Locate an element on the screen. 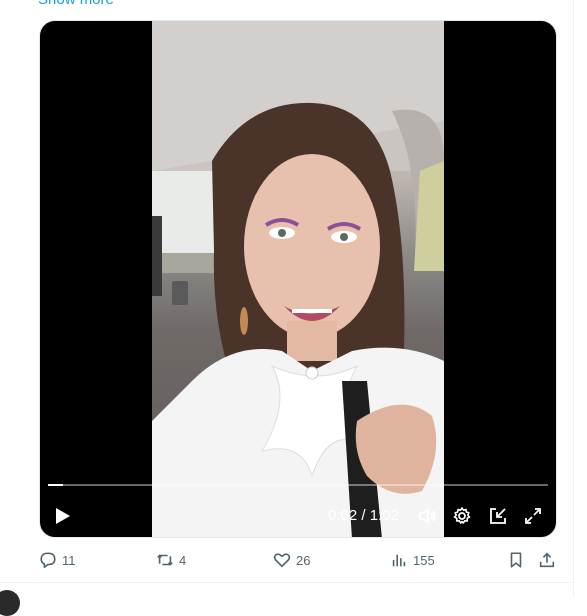 Image resolution: width=587 pixels, height=616 pixels. repost-icon is located at coordinates (165, 560).